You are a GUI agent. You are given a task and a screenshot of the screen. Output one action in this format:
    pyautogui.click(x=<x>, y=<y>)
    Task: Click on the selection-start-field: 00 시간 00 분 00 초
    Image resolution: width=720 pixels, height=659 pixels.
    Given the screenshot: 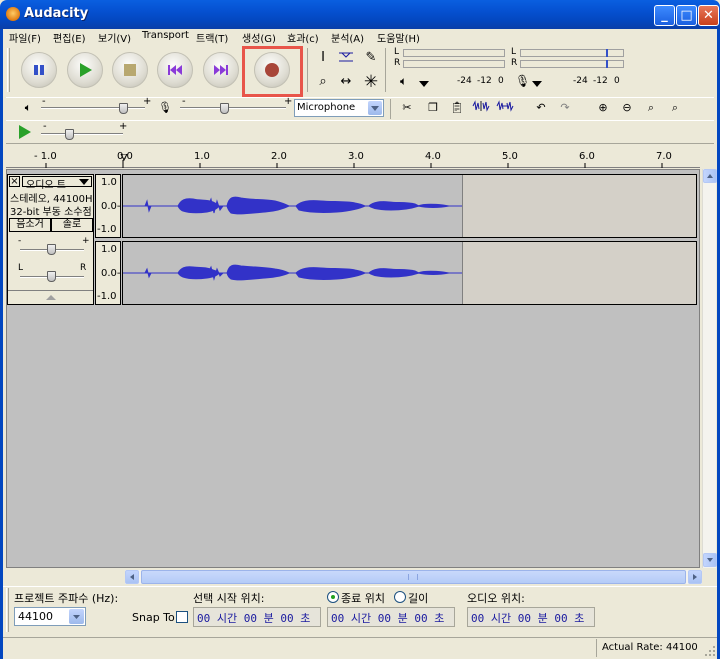 What is the action you would take?
    pyautogui.click(x=257, y=617)
    